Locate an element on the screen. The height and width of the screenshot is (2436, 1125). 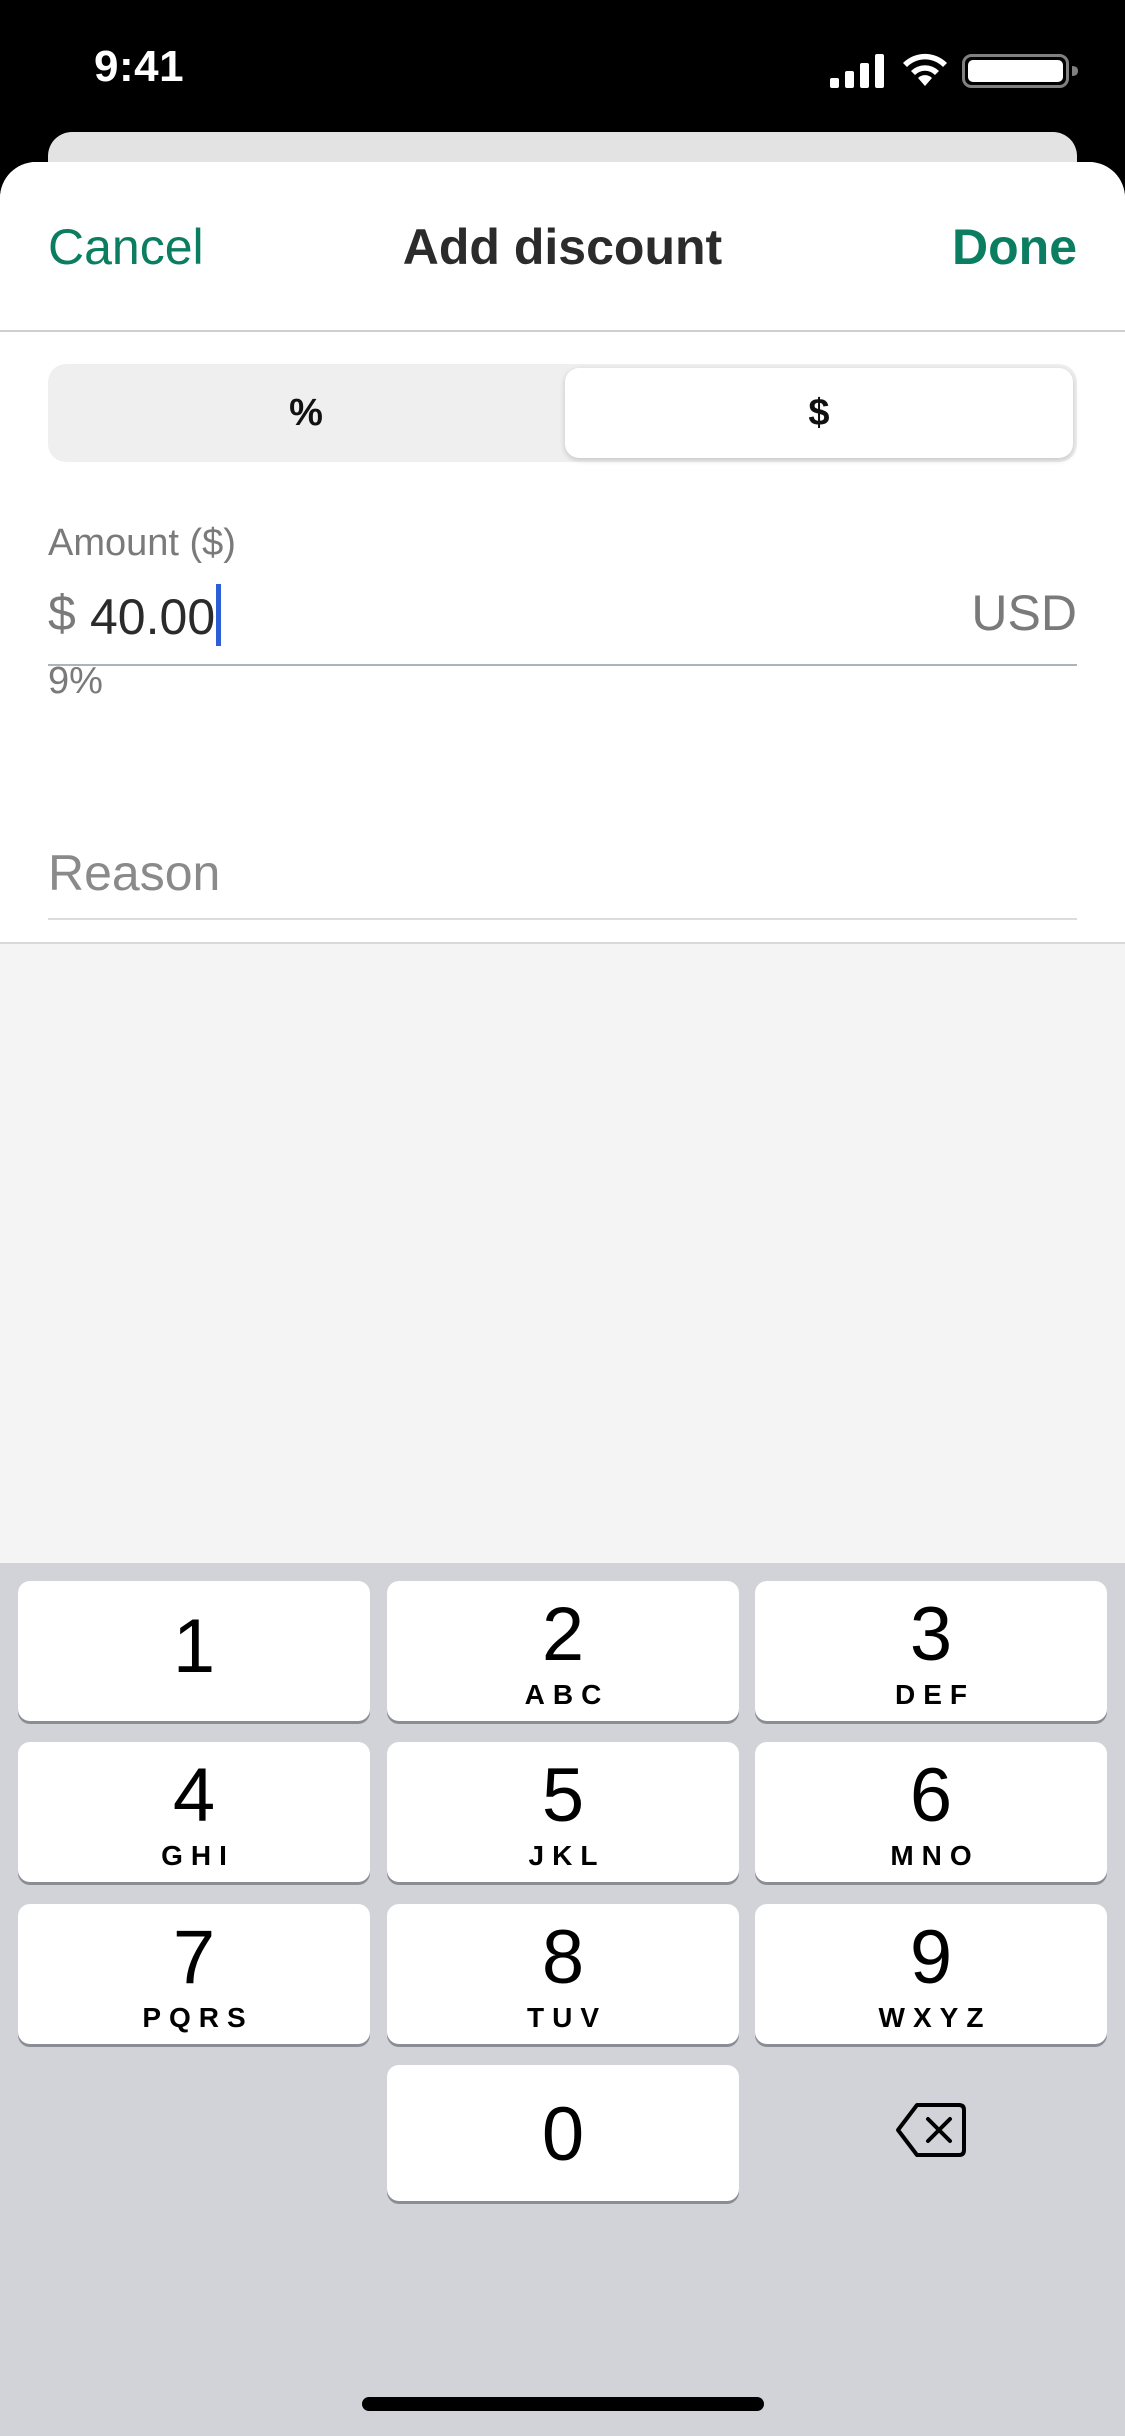
key-digit: 1 is located at coordinates (194, 1646).